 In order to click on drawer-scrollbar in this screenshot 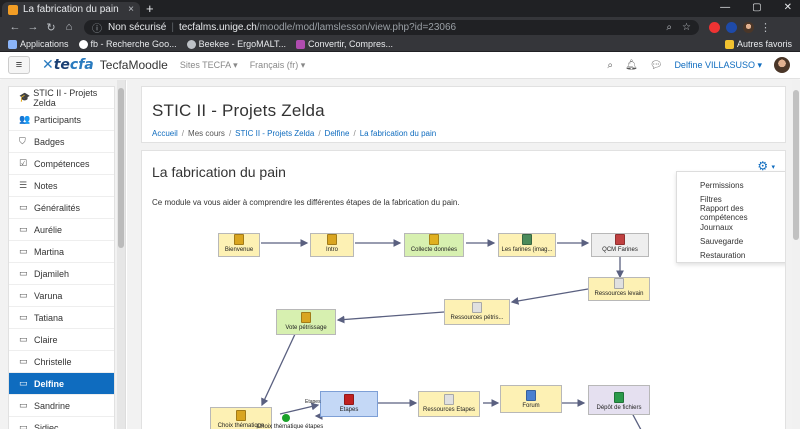, I will do `click(121, 254)`.